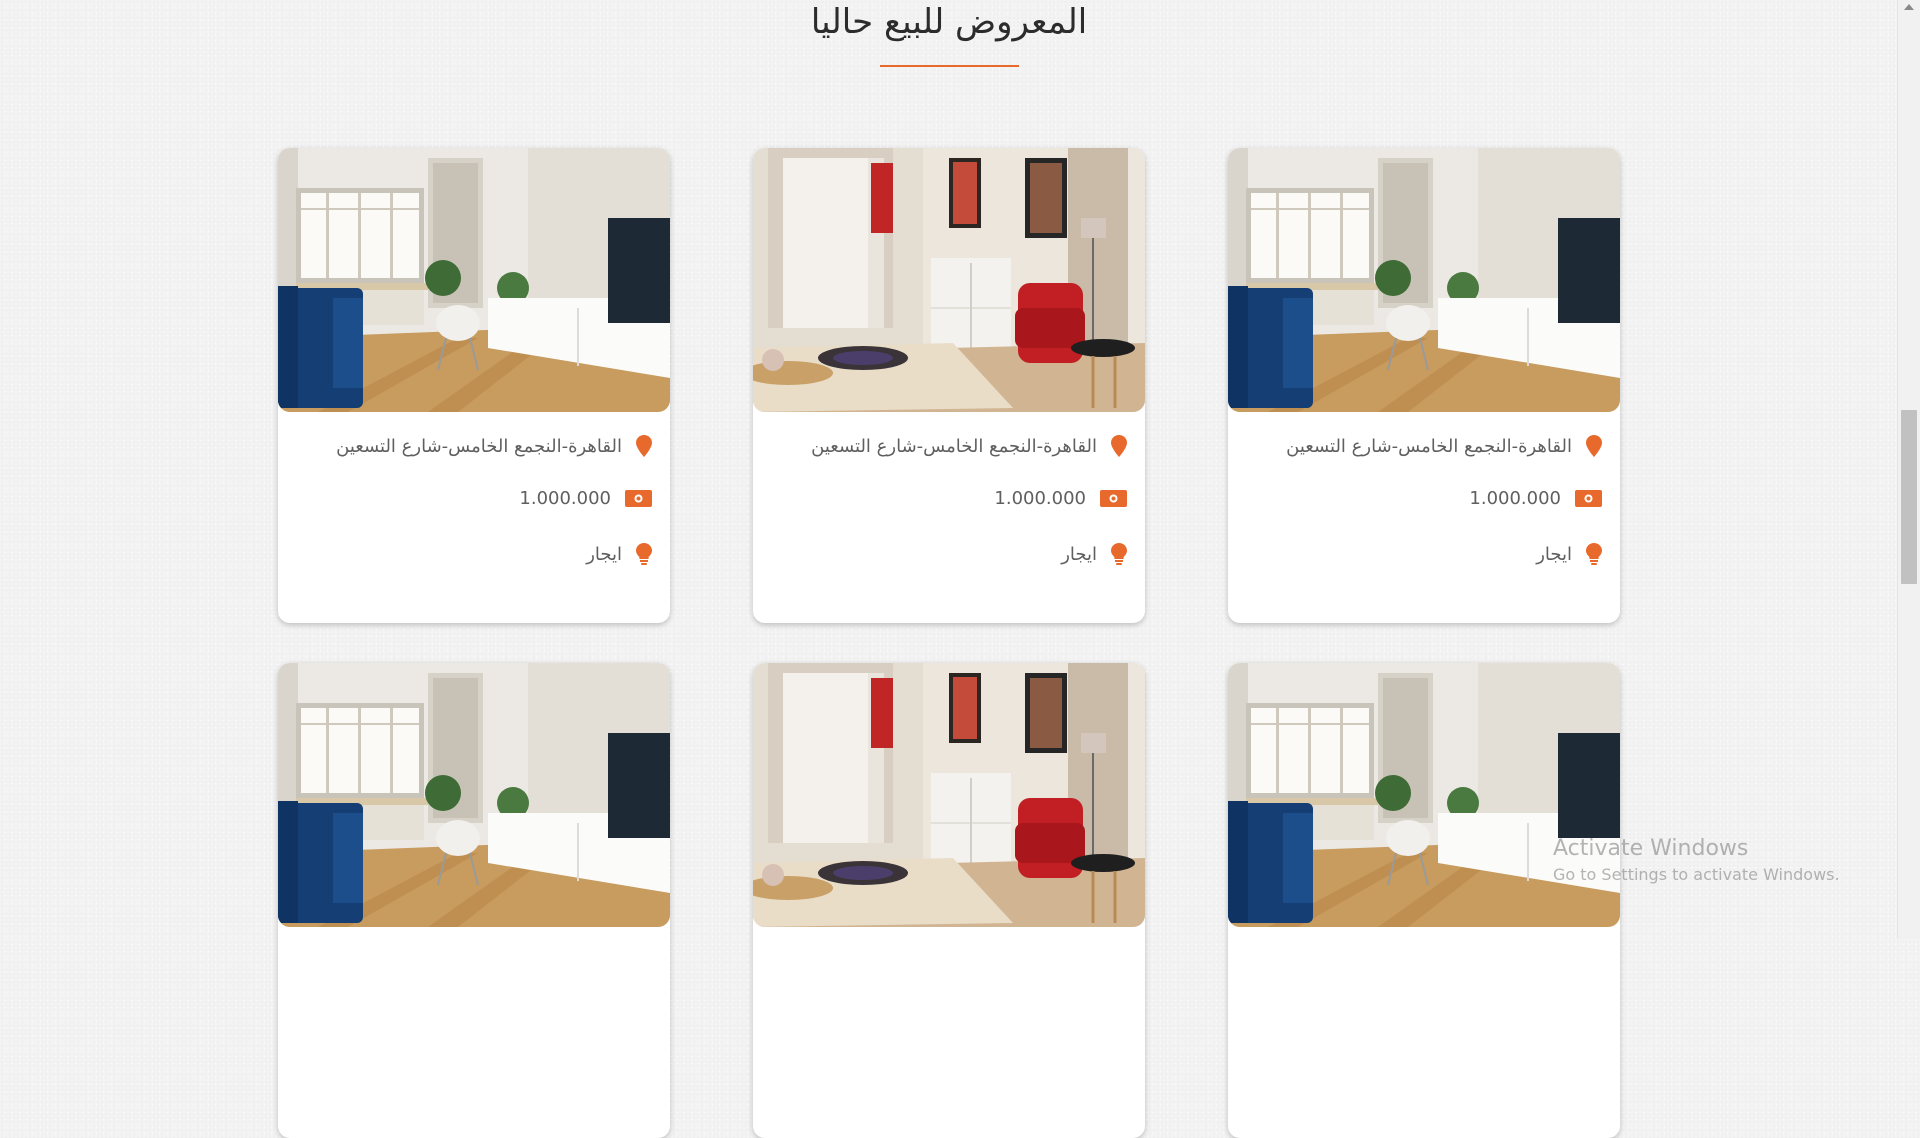  What do you see at coordinates (1909, 497) in the screenshot?
I see `scrollbar-thumb` at bounding box center [1909, 497].